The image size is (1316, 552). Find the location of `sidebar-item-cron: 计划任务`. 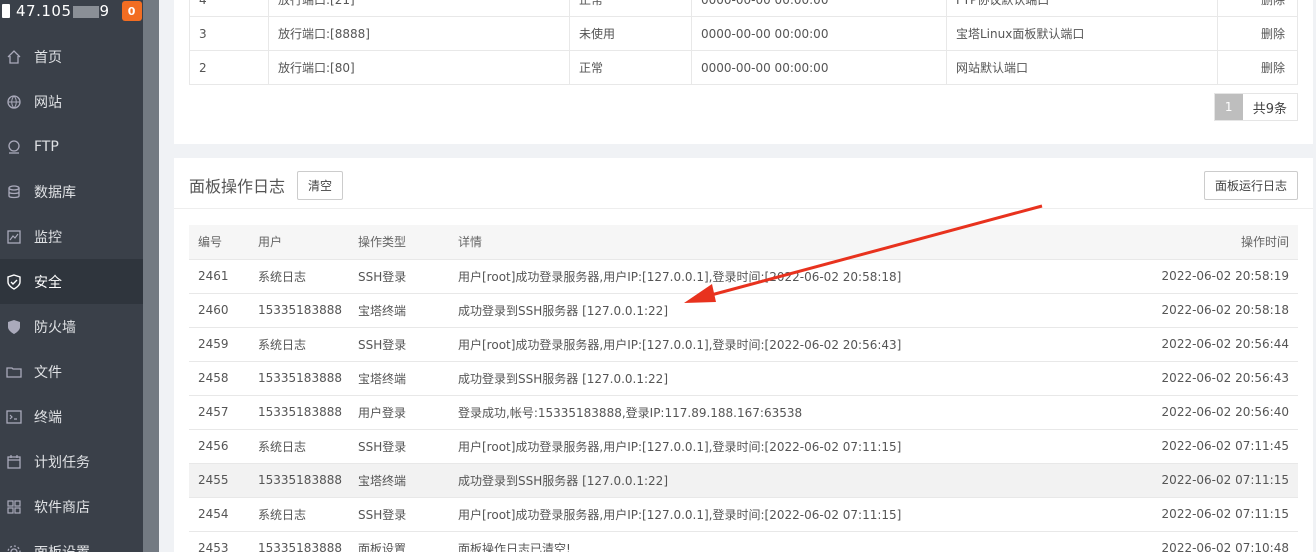

sidebar-item-cron: 计划任务 is located at coordinates (71, 461).